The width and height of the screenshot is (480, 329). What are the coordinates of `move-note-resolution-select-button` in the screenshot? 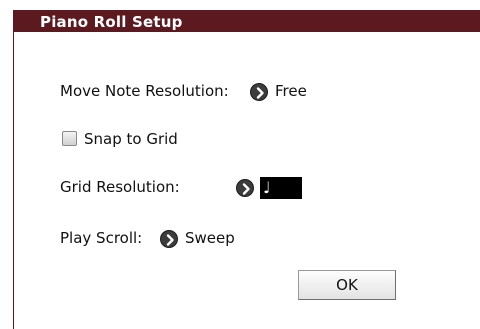 It's located at (259, 92).